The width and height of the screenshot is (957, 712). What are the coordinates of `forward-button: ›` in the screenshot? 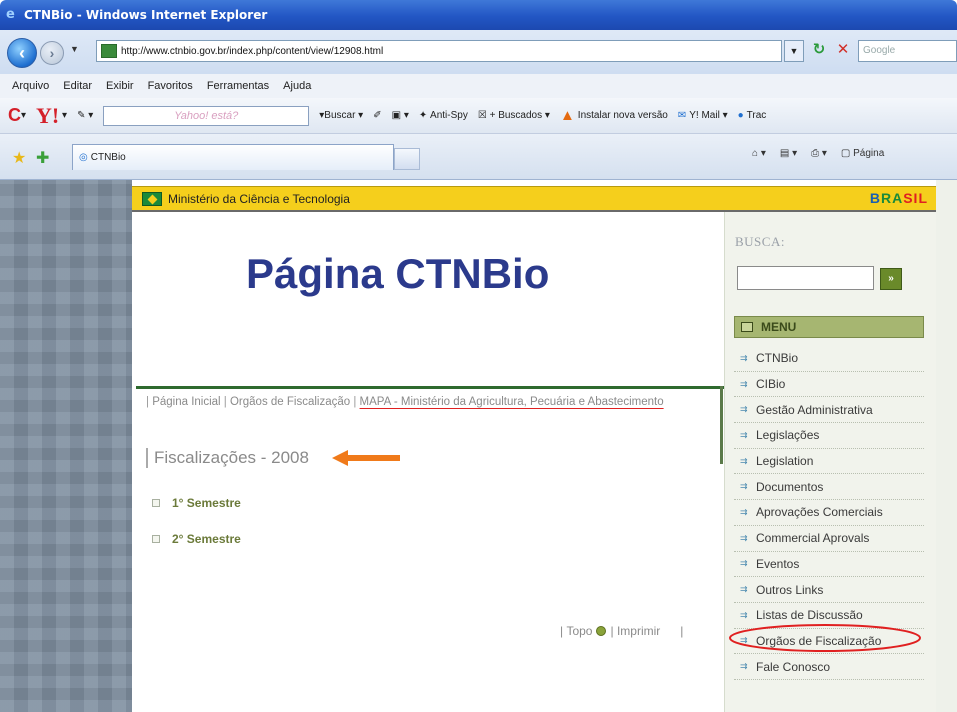 It's located at (52, 53).